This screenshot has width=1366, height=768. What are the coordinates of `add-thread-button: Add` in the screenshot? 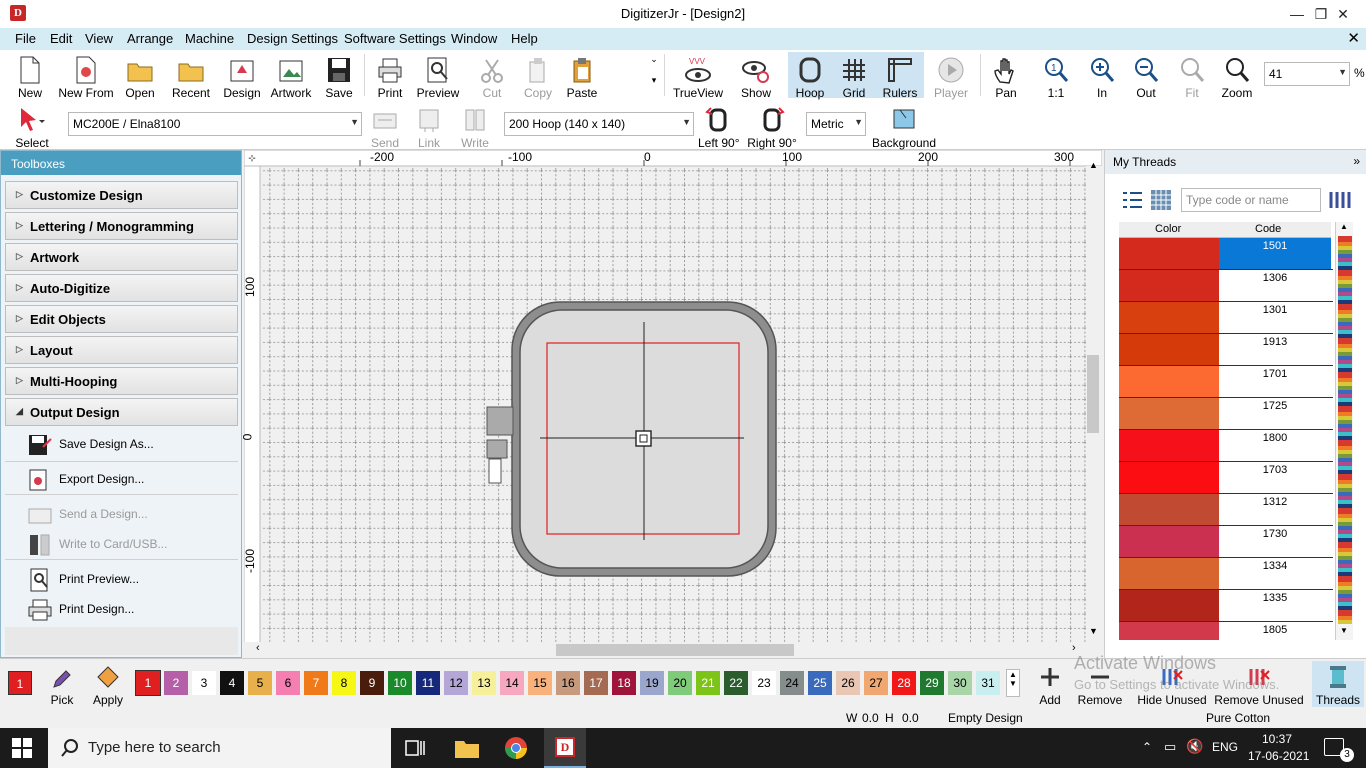 It's located at (1050, 685).